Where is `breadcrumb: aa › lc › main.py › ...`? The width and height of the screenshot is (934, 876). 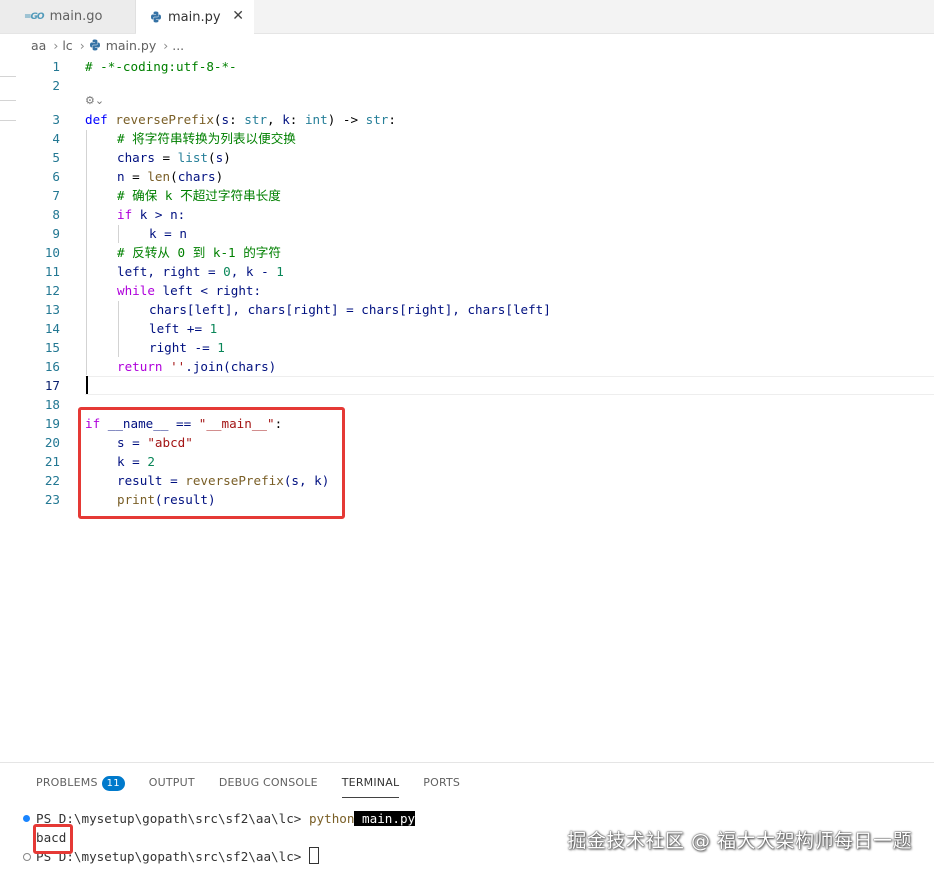 breadcrumb: aa › lc › main.py › ... is located at coordinates (467, 45).